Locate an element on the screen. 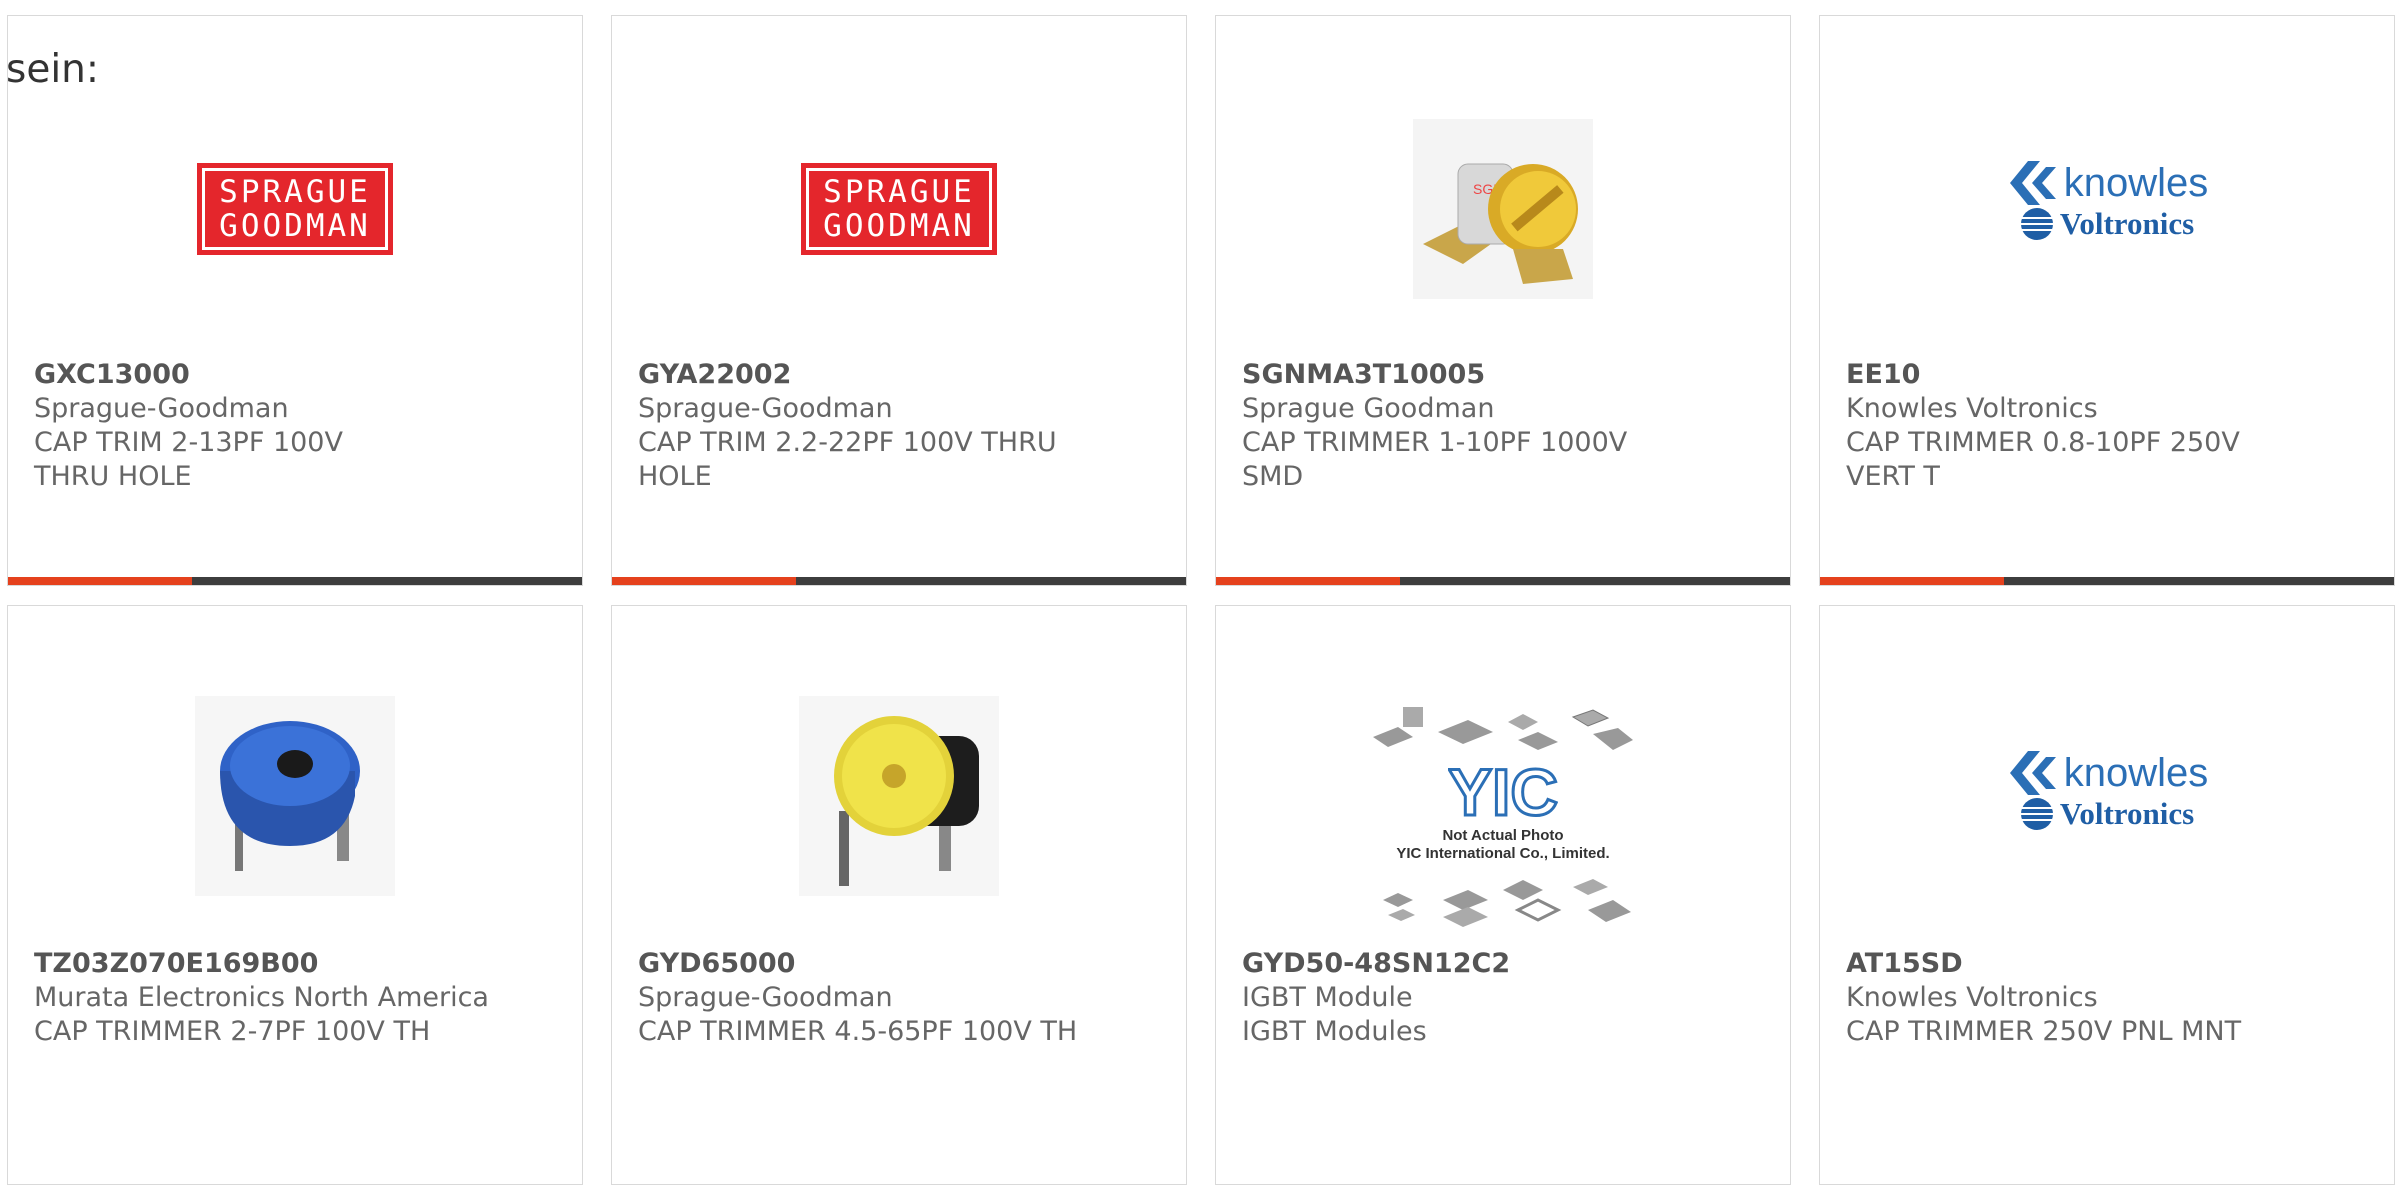  logo-line: YIC is located at coordinates (1503, 792).